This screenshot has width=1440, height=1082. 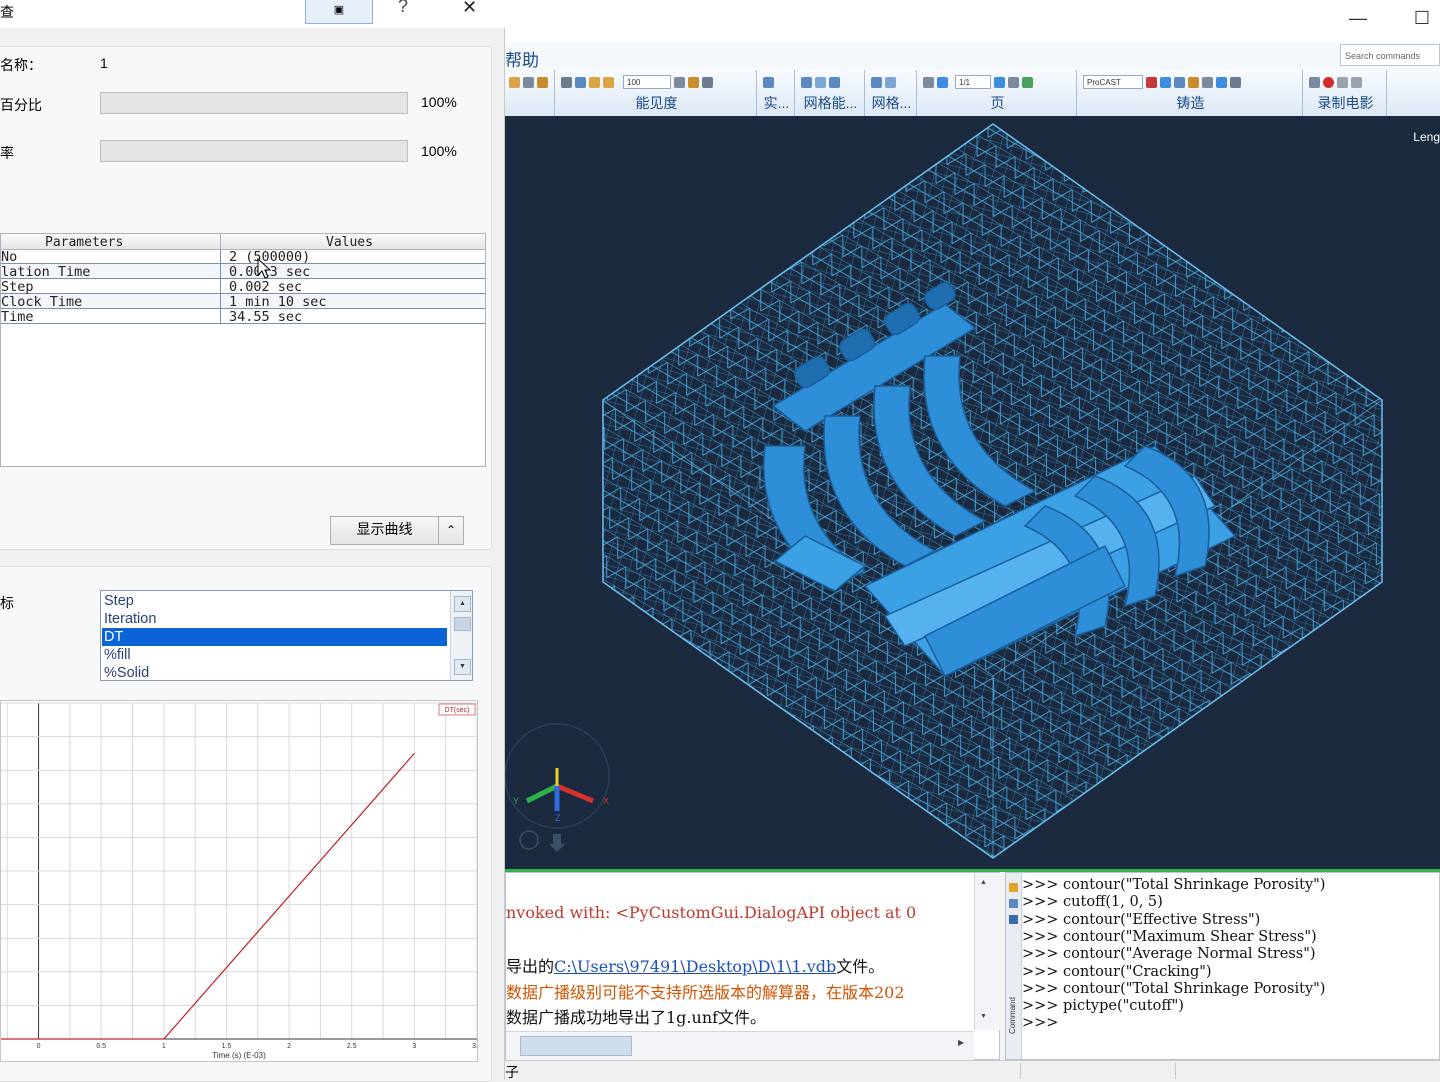 I want to click on previous-icon, so click(x=942, y=82).